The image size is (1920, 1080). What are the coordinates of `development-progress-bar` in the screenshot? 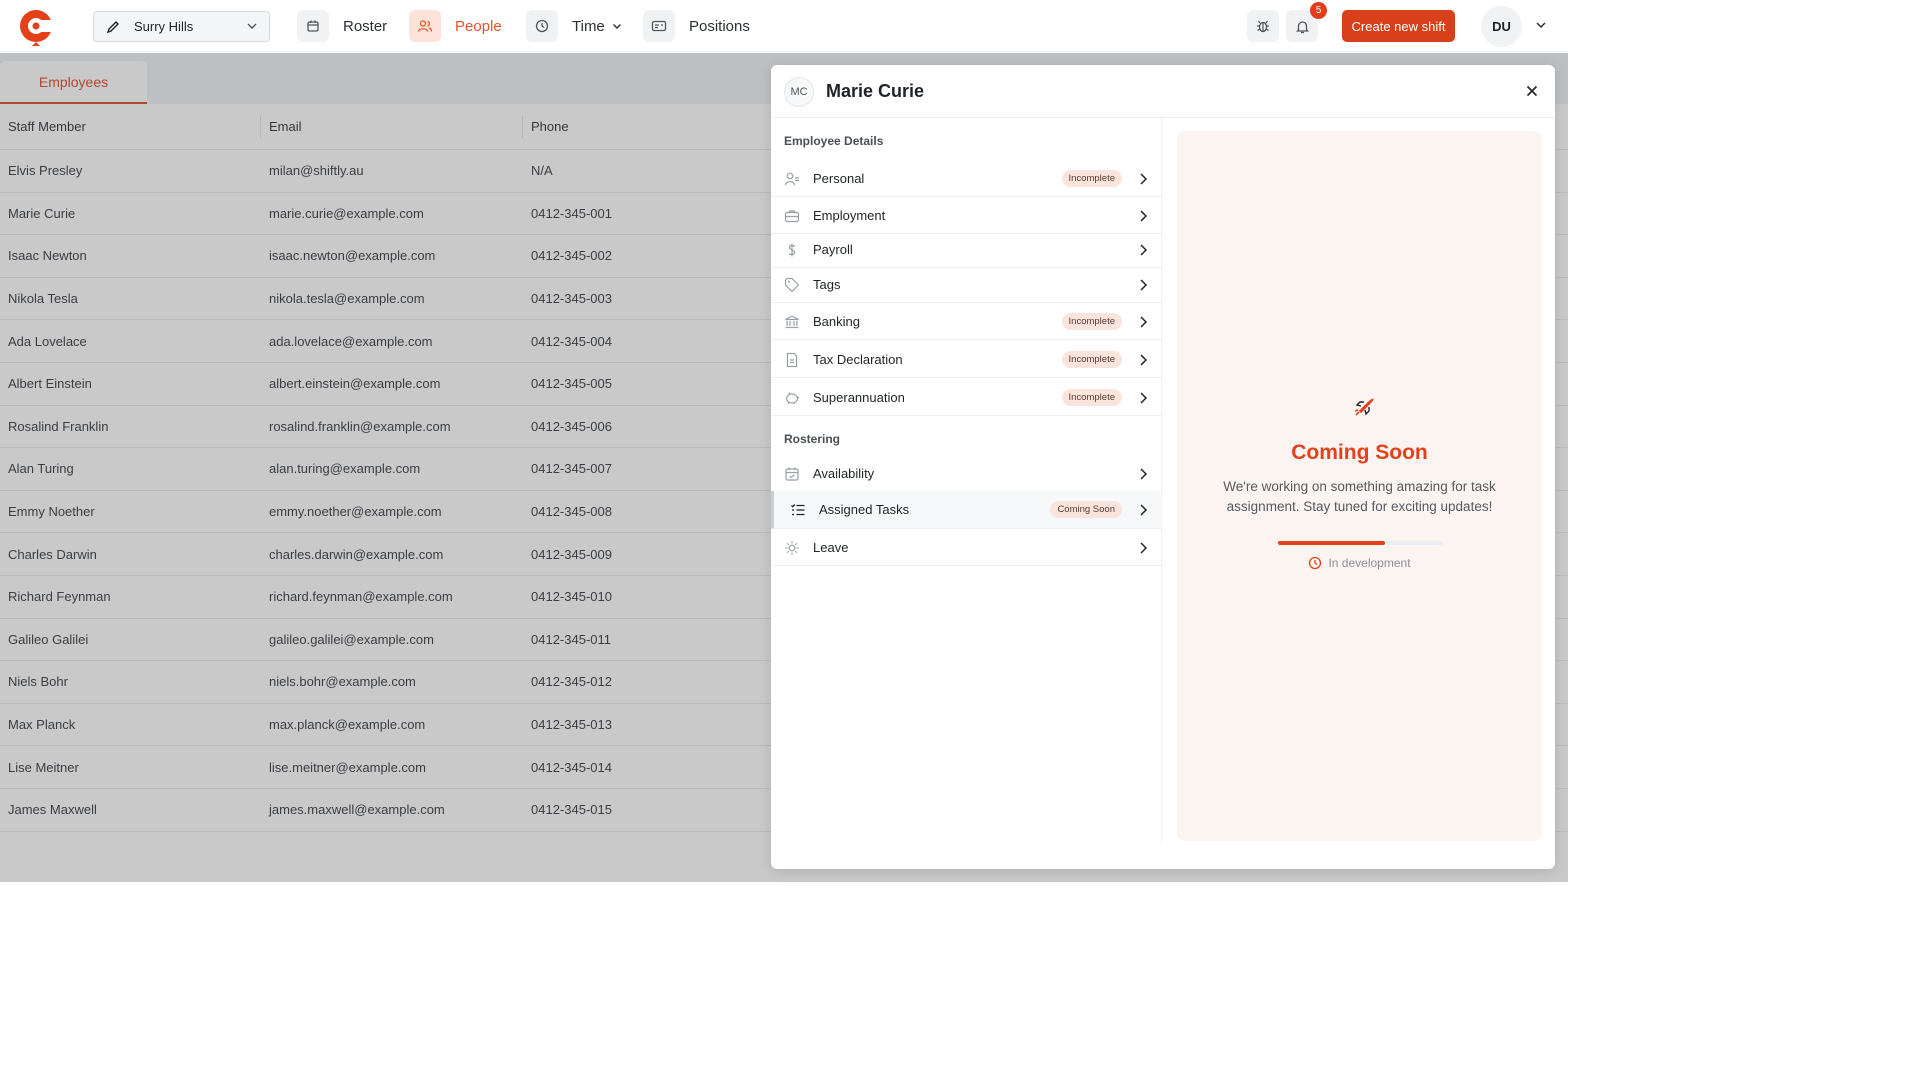 It's located at (1360, 543).